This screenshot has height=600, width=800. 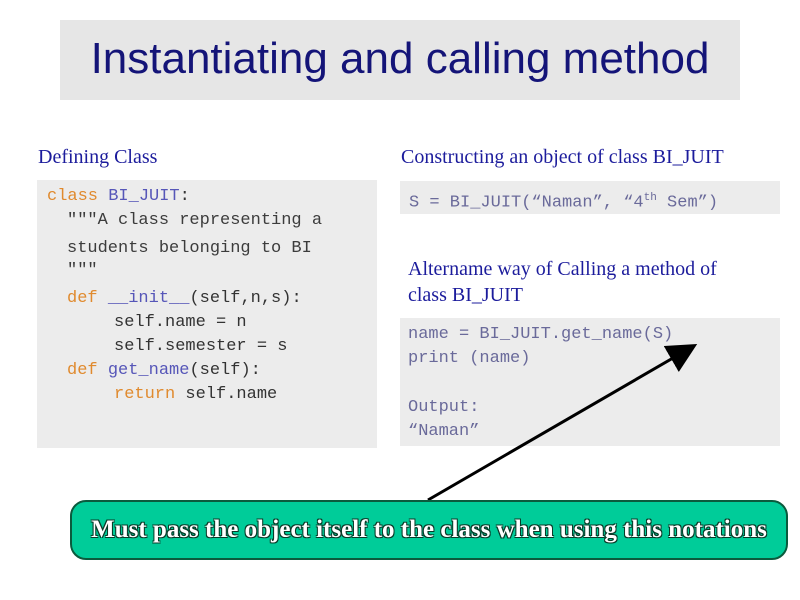 What do you see at coordinates (189, 248) in the screenshot?
I see `code-line: students belonging to BI` at bounding box center [189, 248].